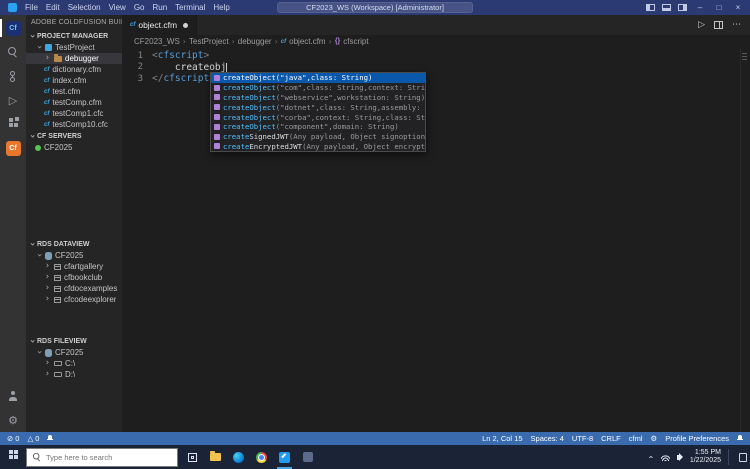 Image resolution: width=750 pixels, height=469 pixels. What do you see at coordinates (62, 341) in the screenshot?
I see `section-title: RDS FILEVIEW` at bounding box center [62, 341].